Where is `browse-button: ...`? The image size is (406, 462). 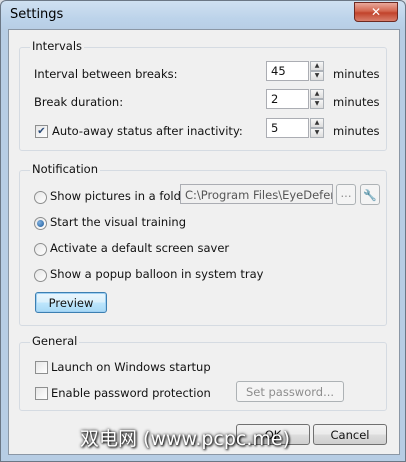 browse-button: ... is located at coordinates (346, 194).